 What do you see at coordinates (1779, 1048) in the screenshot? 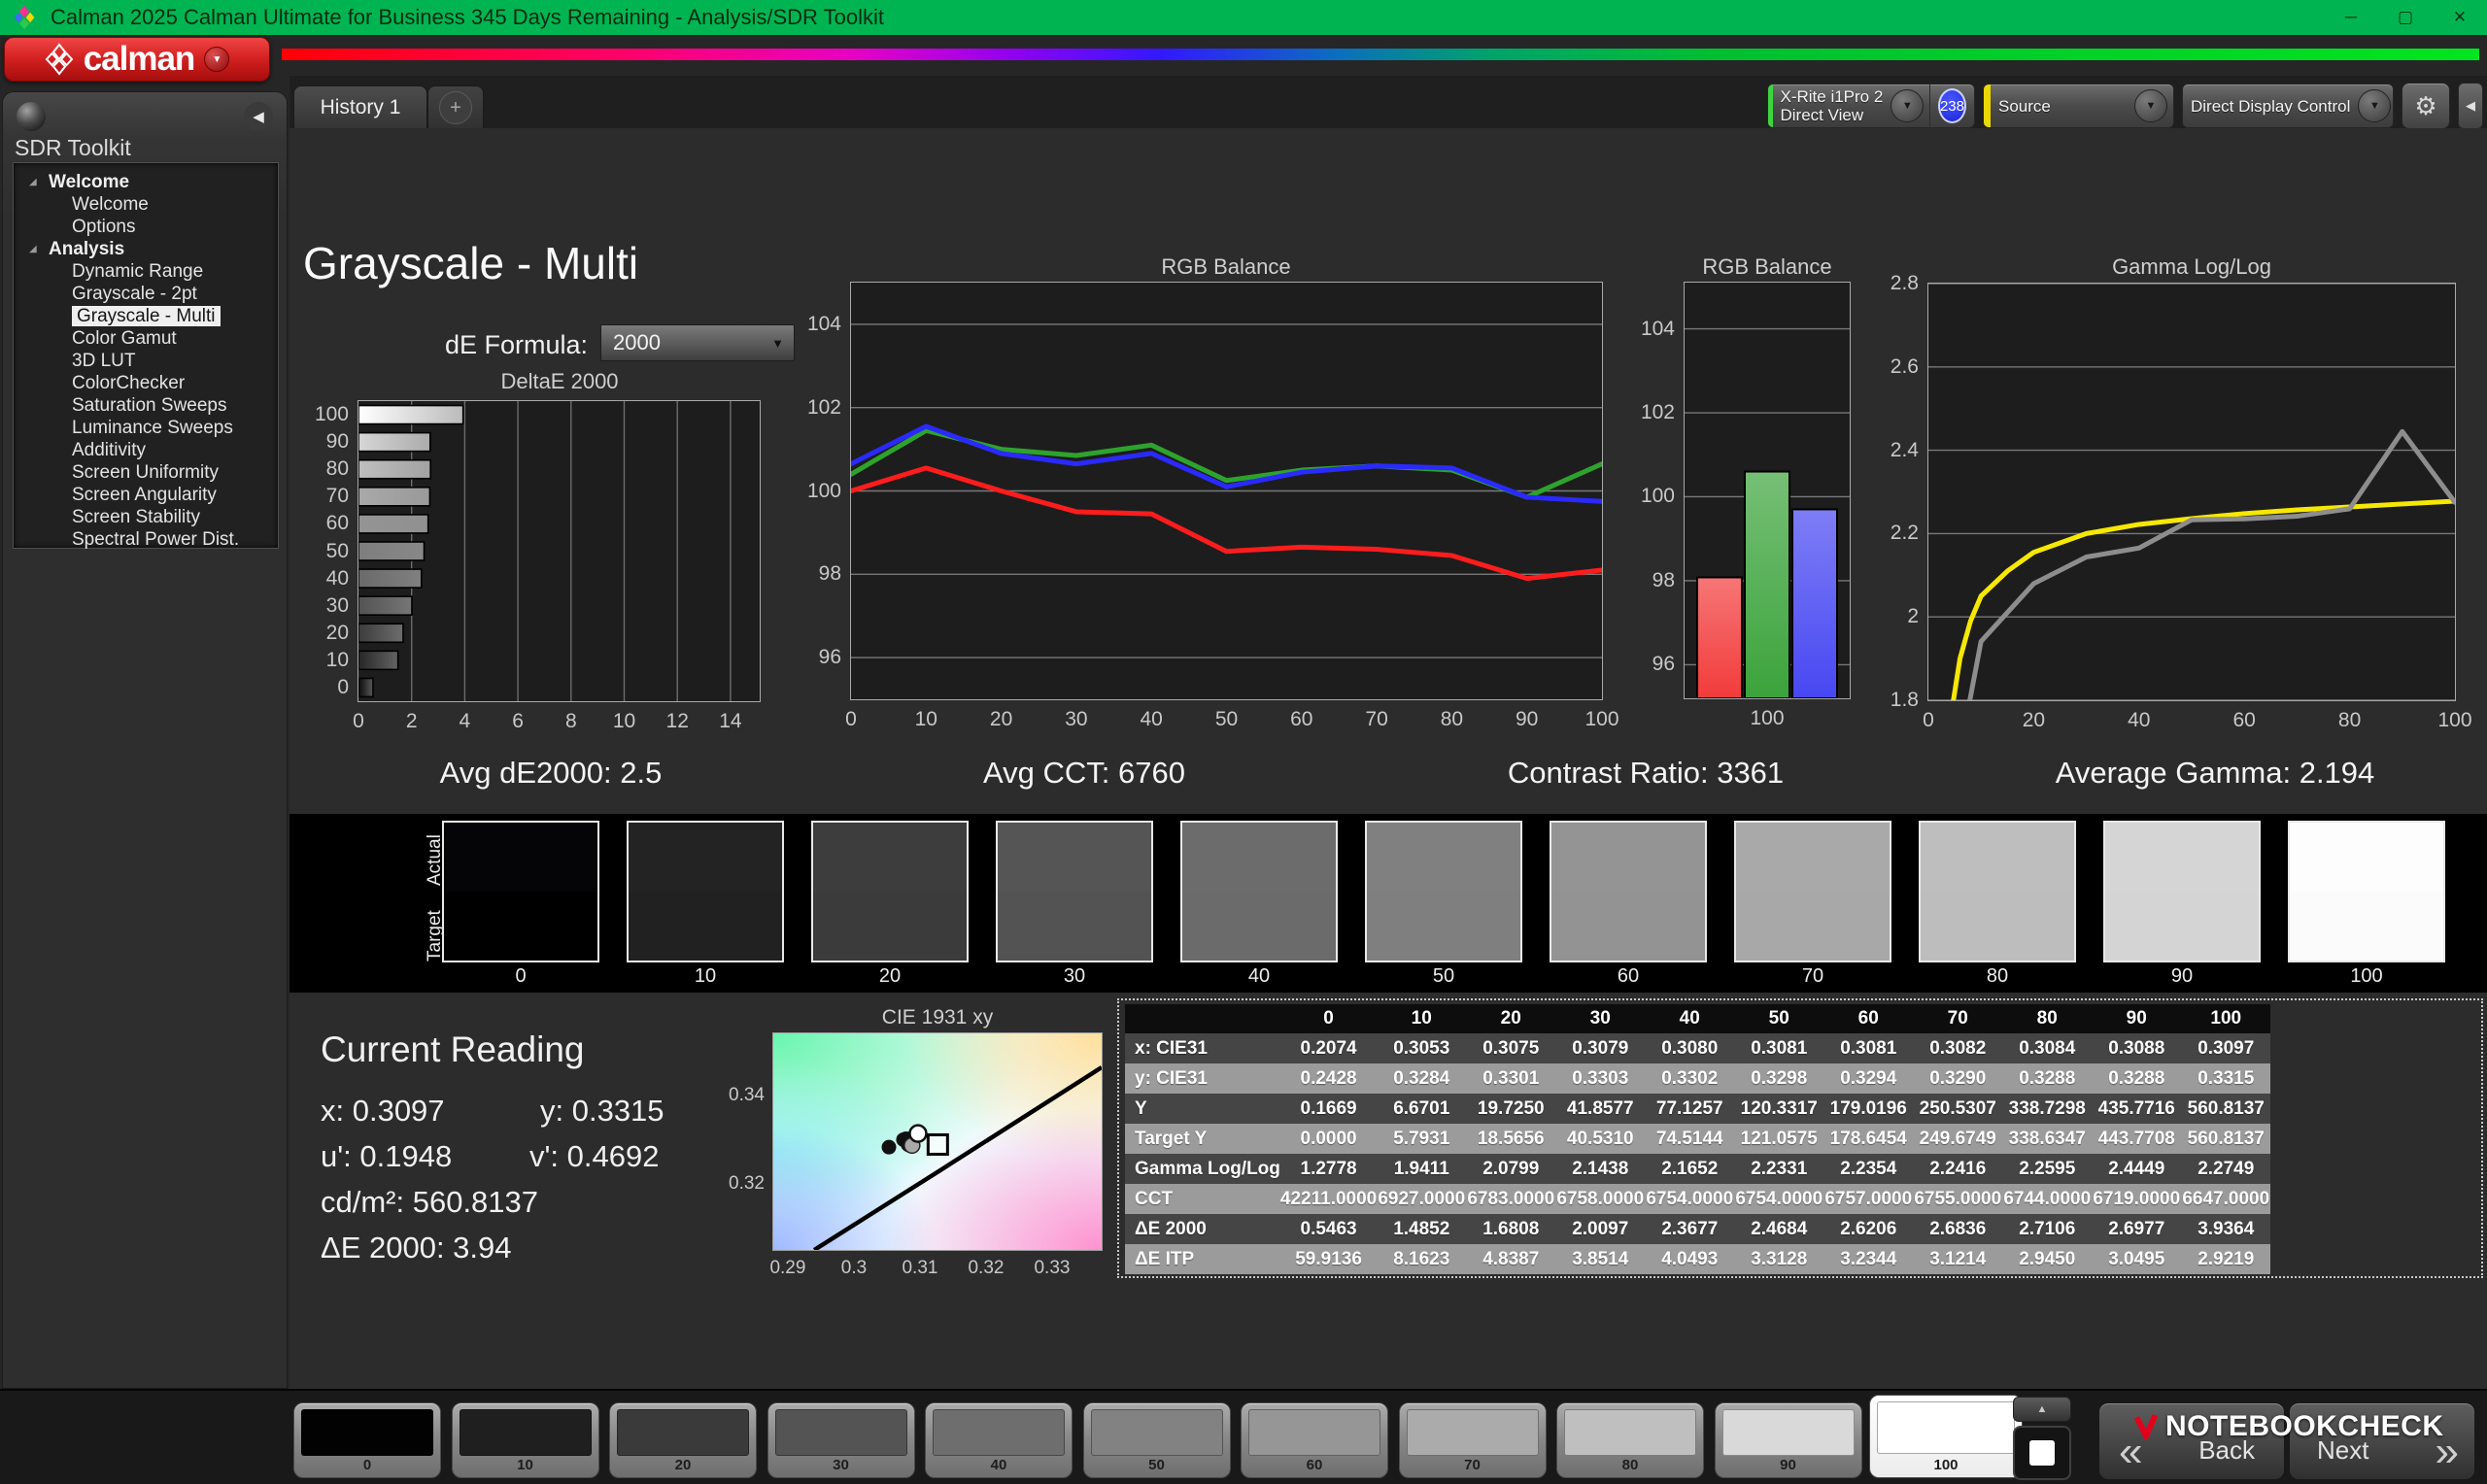
I see `table-cell: 0.3081` at bounding box center [1779, 1048].